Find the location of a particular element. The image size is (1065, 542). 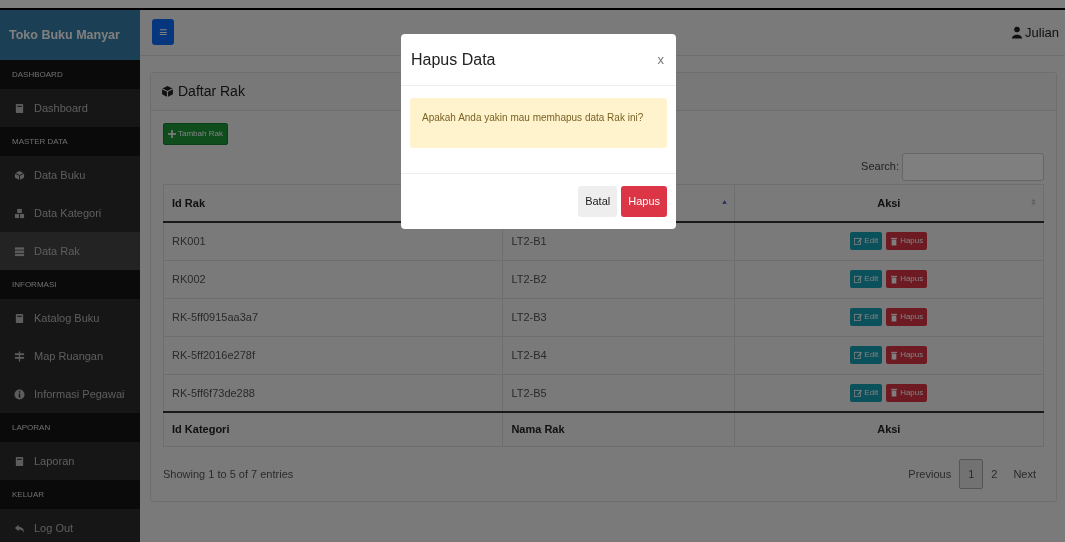

card-title: Daftar Rak is located at coordinates (211, 91).